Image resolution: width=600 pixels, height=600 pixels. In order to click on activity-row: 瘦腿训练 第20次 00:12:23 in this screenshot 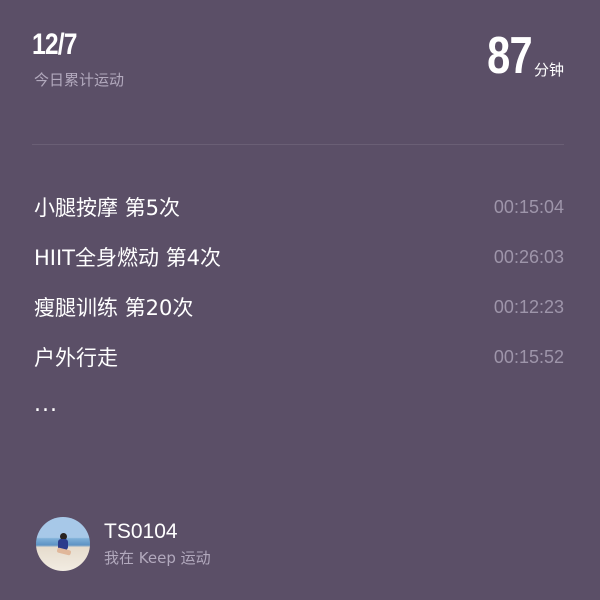, I will do `click(299, 307)`.